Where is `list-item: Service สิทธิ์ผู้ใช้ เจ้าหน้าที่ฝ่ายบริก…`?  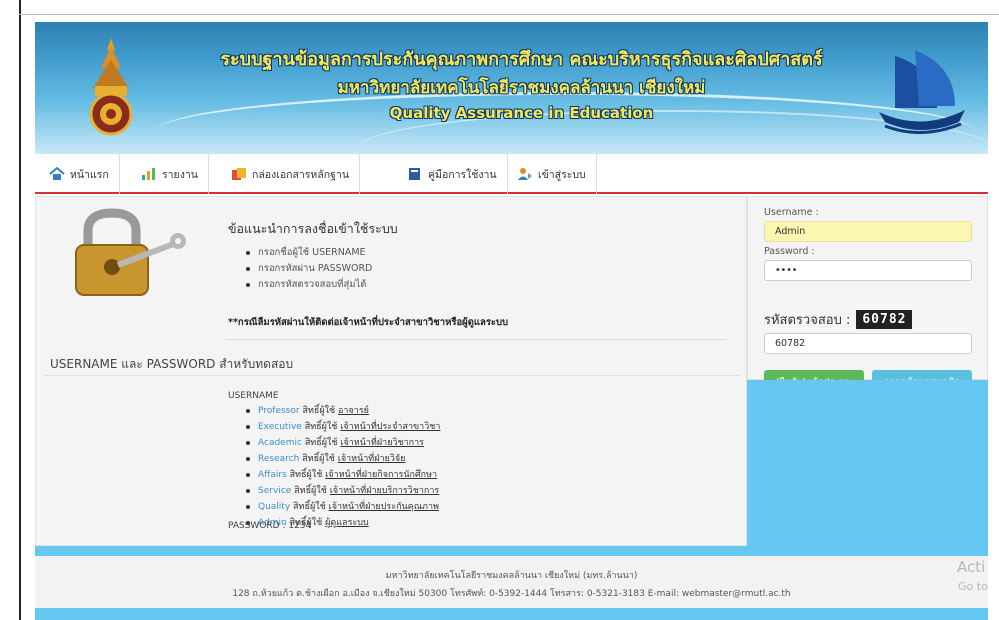 list-item: Service สิทธิ์ผู้ใช้ เจ้าหน้าที่ฝ่ายบริก… is located at coordinates (487, 491).